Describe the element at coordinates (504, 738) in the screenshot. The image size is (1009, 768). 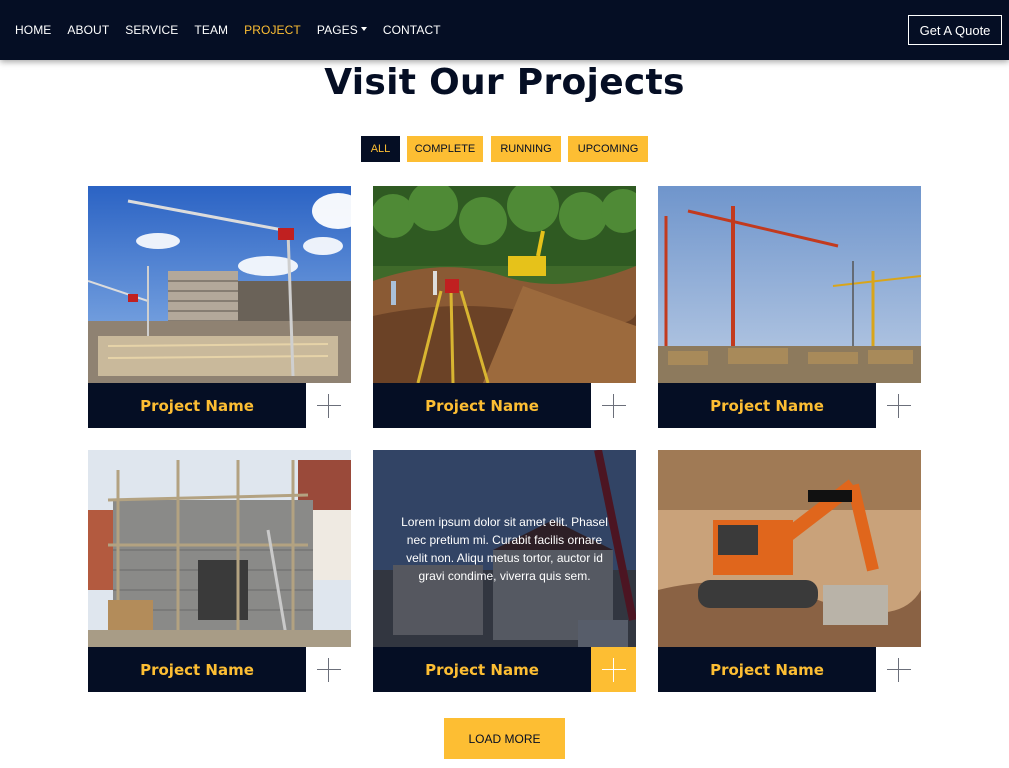
I see `load-more-button: Load More` at that location.